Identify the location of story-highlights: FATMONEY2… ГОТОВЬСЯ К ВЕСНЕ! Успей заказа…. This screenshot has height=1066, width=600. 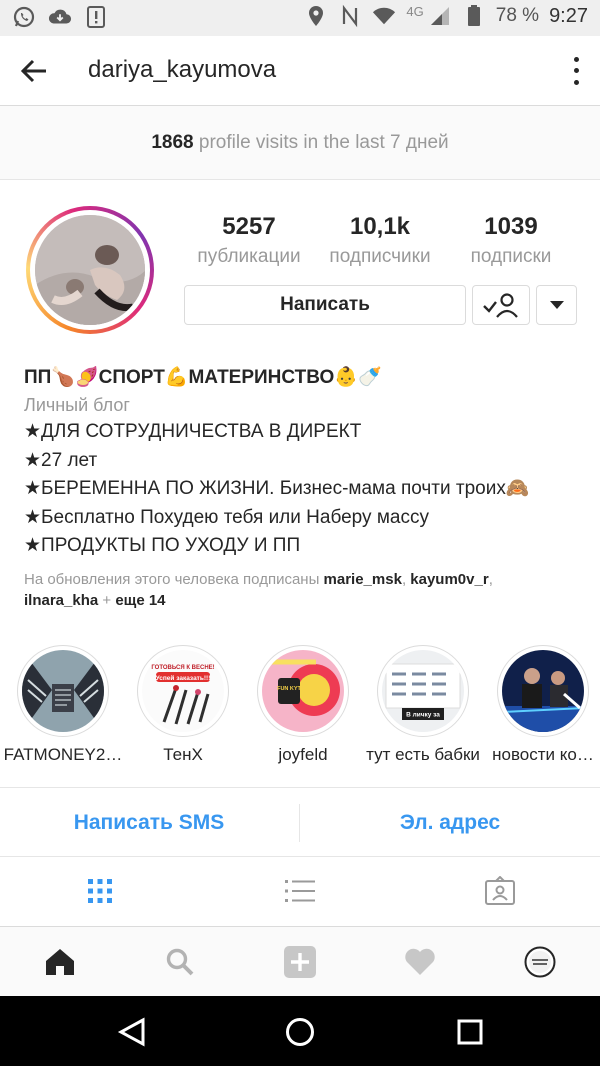
(300, 710).